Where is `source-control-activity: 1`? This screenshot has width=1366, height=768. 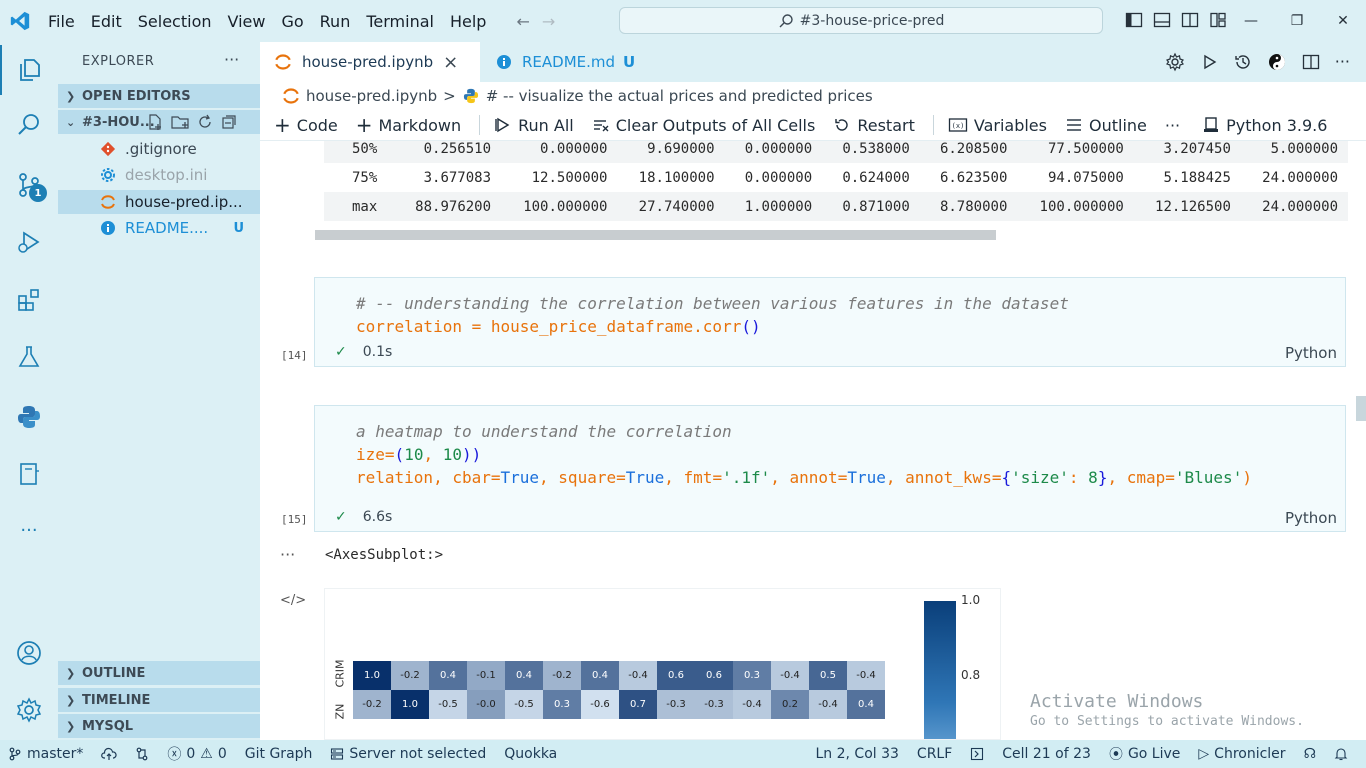 source-control-activity: 1 is located at coordinates (29, 185).